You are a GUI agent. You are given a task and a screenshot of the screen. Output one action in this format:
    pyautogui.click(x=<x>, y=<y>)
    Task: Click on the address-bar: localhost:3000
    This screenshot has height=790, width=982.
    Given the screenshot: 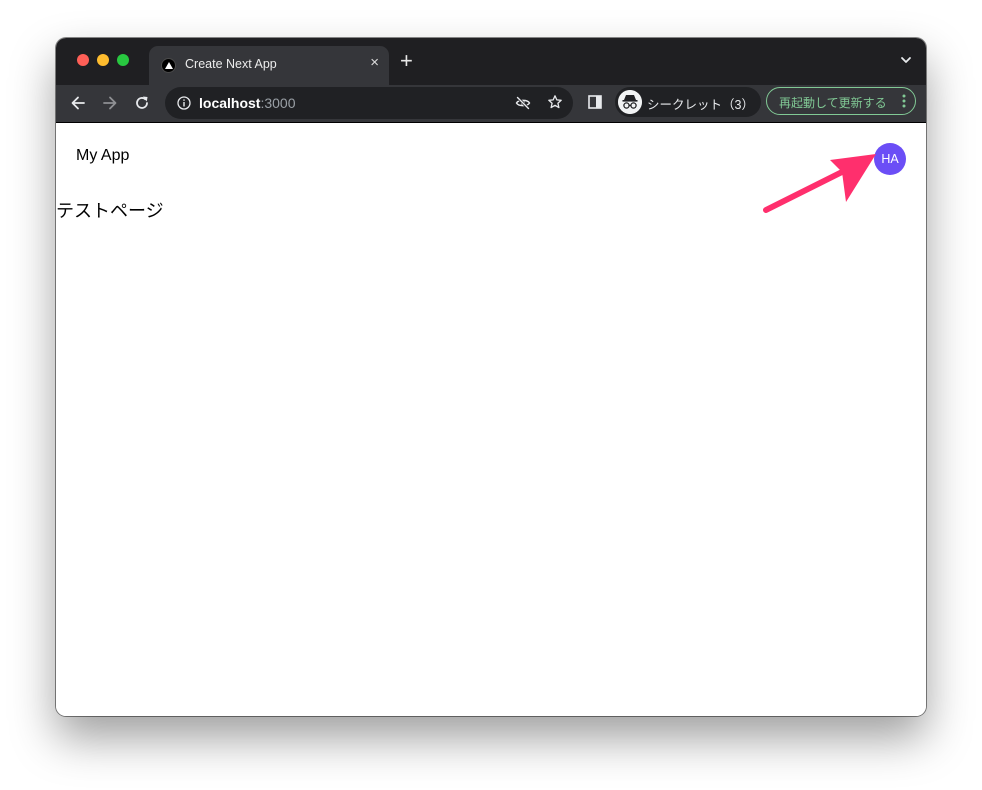 What is the action you would take?
    pyautogui.click(x=369, y=103)
    